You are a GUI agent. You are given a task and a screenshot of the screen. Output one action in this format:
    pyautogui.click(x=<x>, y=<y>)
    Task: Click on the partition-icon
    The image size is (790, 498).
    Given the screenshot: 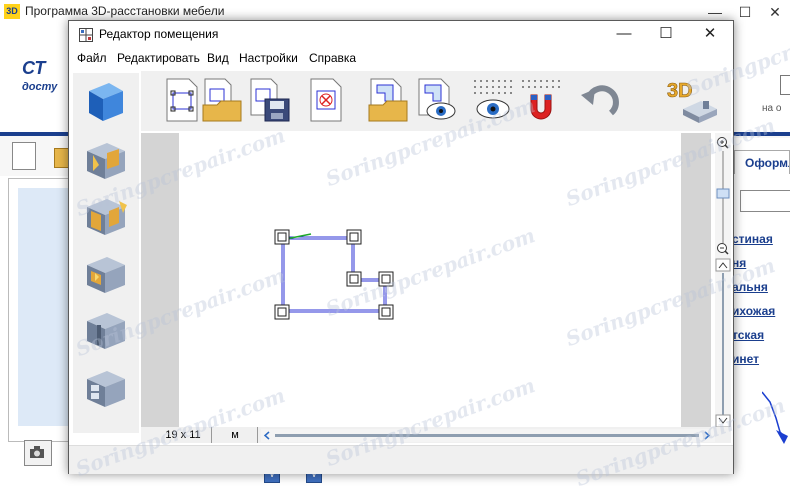 What is the action you would take?
    pyautogui.click(x=106, y=331)
    